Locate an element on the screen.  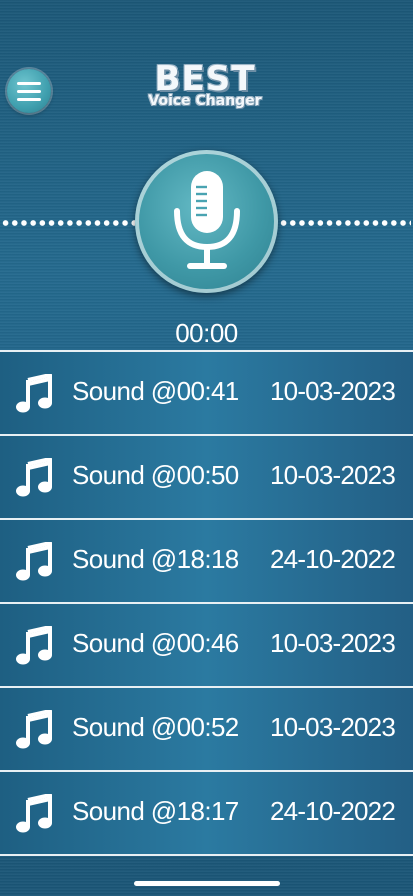
recording-name: Sound @00:50 is located at coordinates (155, 475).